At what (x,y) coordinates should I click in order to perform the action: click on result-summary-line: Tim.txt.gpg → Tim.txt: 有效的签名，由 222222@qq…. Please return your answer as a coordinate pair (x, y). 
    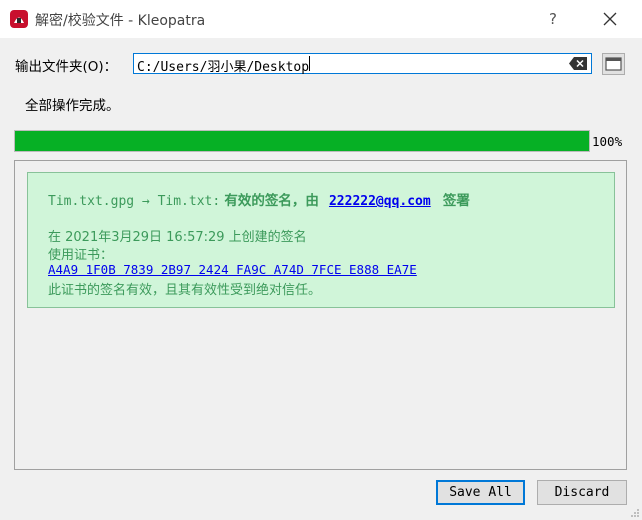
    Looking at the image, I should click on (259, 199).